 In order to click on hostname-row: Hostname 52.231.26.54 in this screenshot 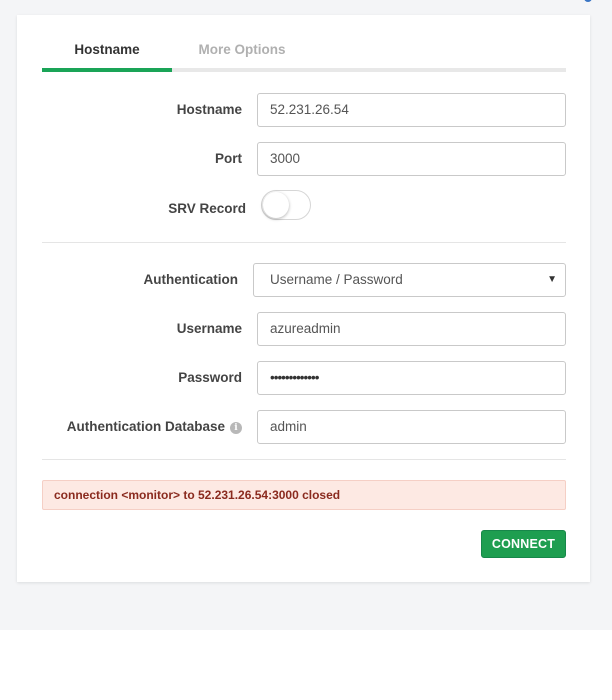, I will do `click(303, 110)`.